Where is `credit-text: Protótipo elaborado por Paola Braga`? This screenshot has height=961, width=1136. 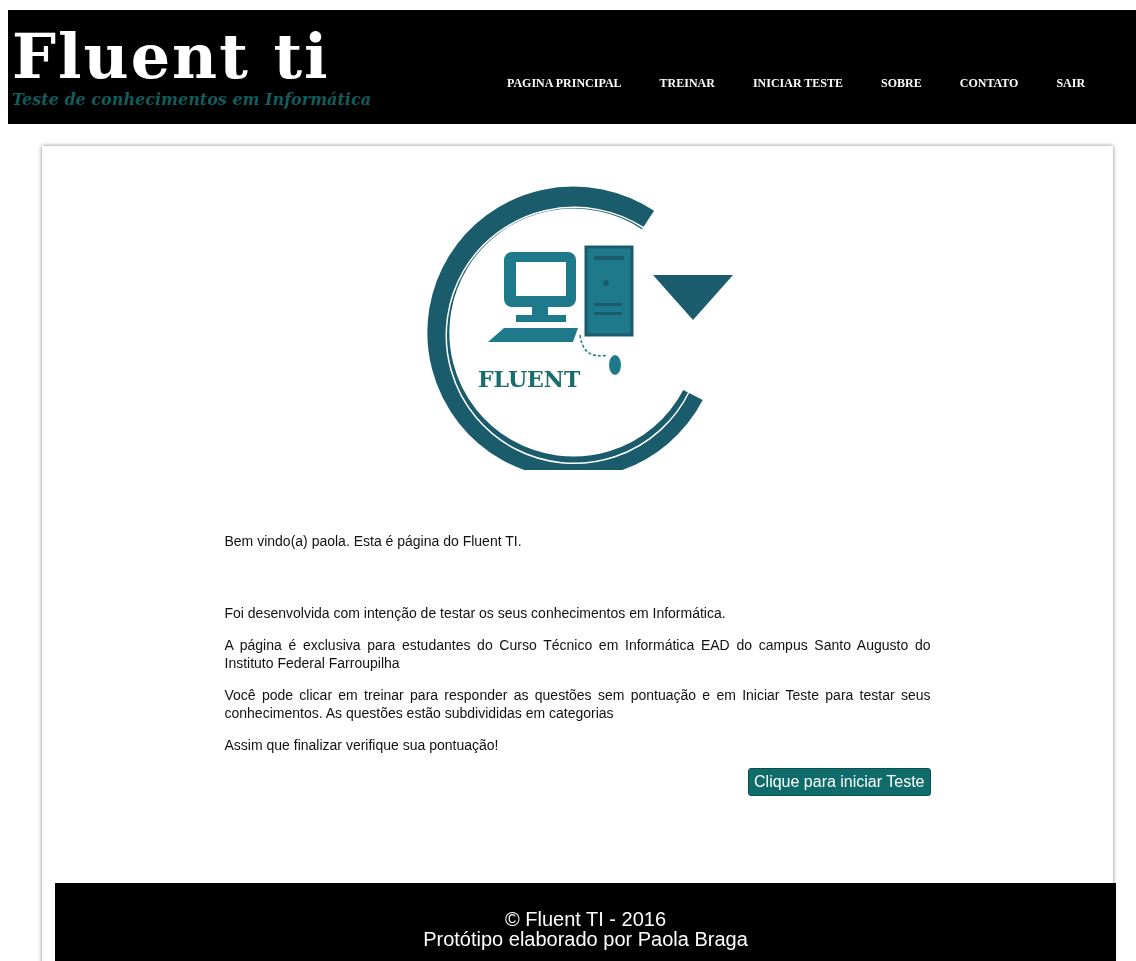 credit-text: Protótipo elaborado por Paola Braga is located at coordinates (585, 938).